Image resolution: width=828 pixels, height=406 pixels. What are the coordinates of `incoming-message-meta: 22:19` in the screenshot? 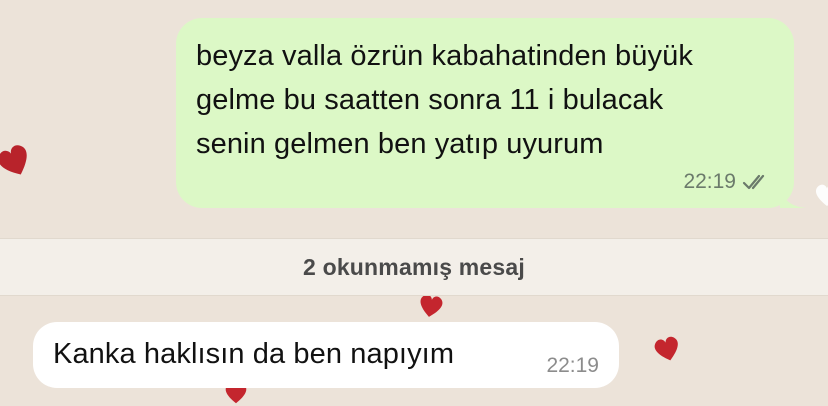 It's located at (572, 366).